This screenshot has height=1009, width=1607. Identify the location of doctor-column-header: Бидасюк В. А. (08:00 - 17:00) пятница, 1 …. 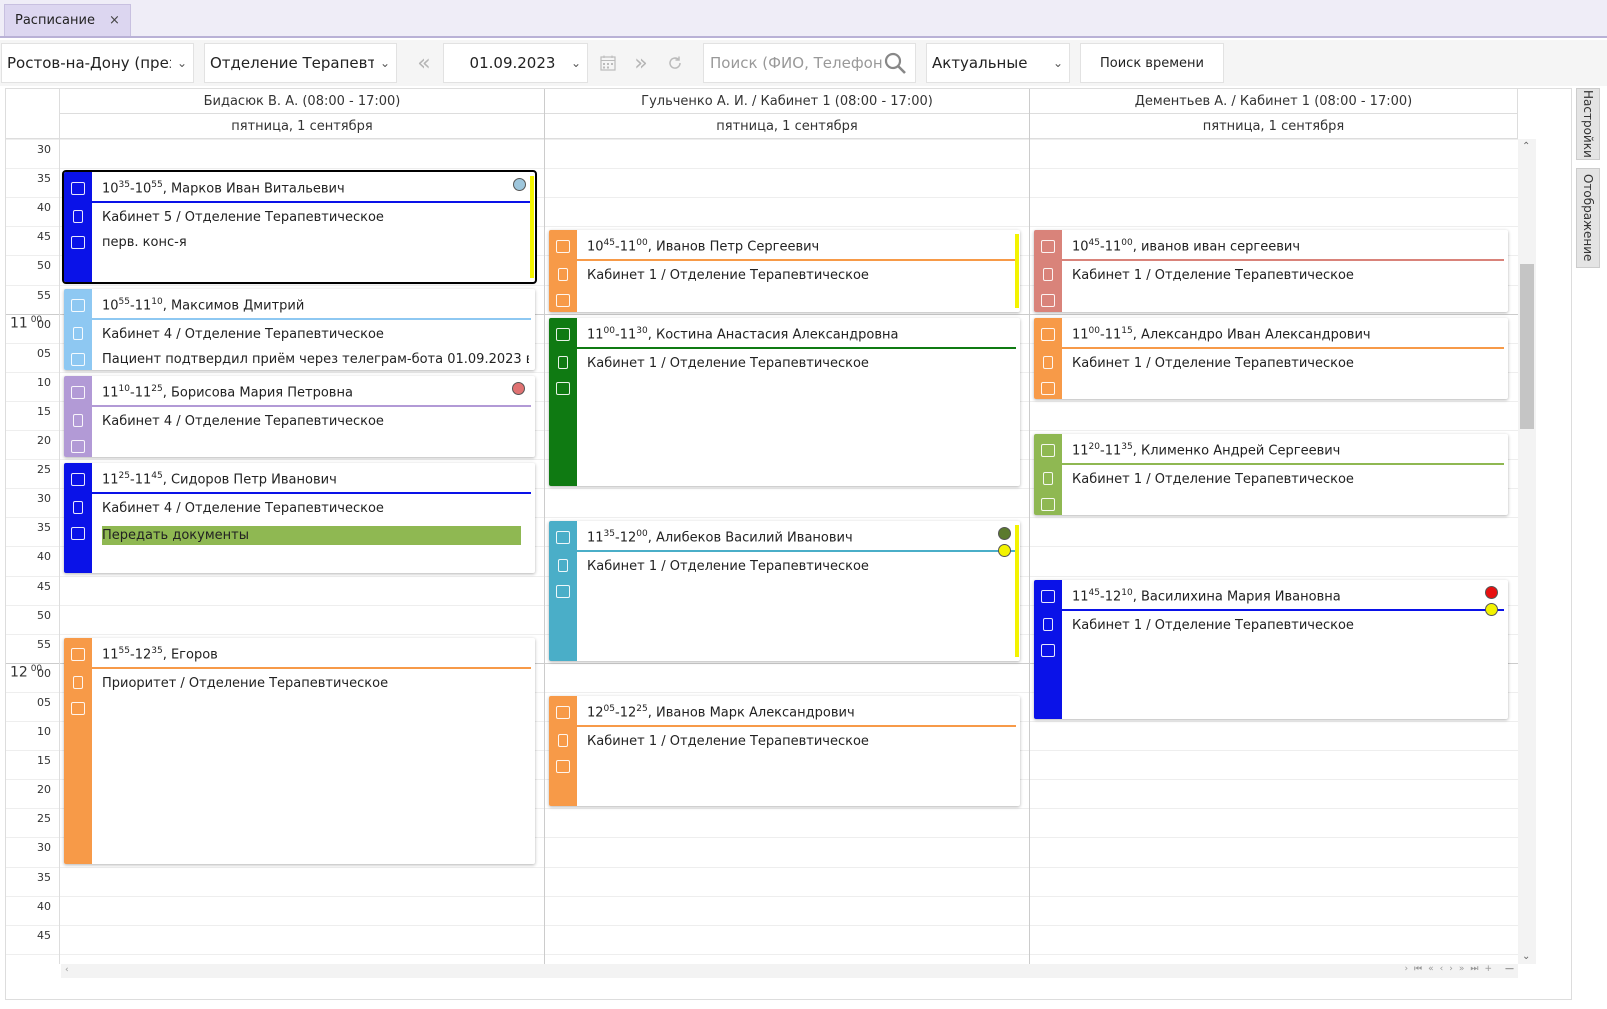
(302, 114).